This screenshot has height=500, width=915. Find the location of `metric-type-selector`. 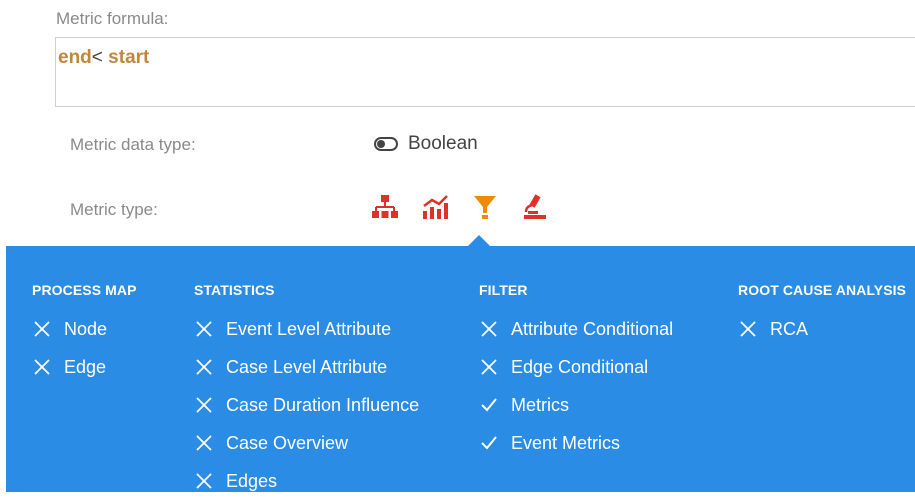

metric-type-selector is located at coordinates (460, 207).